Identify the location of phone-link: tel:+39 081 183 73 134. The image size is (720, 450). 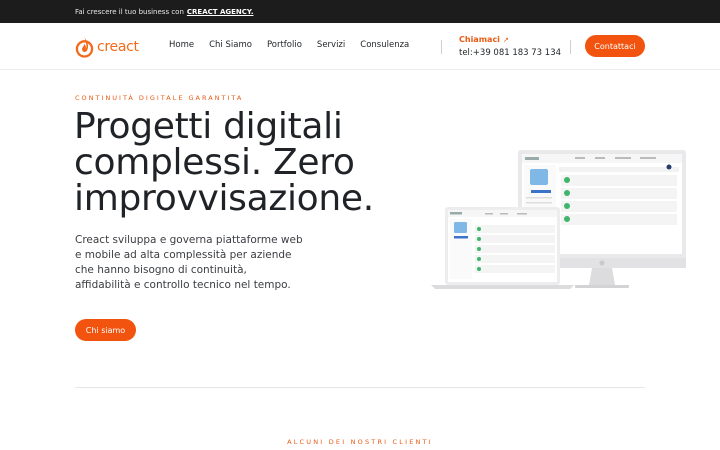
(510, 53).